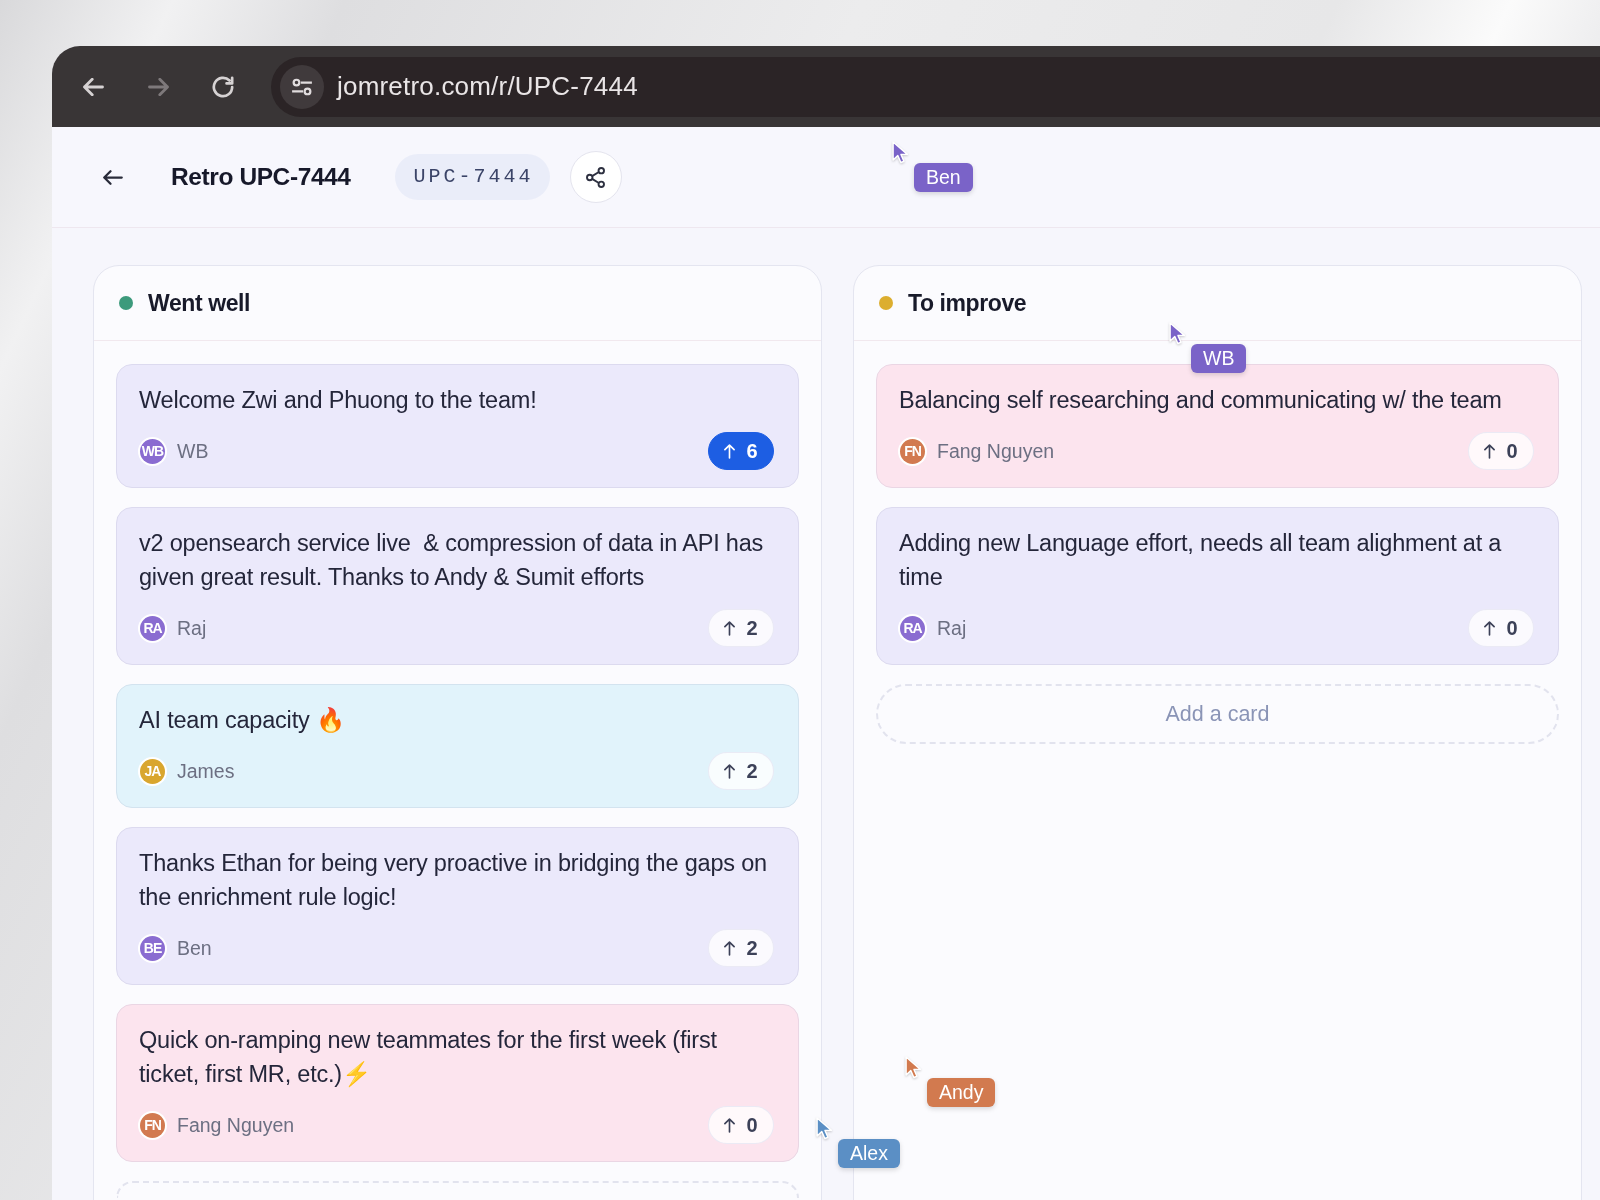 Image resolution: width=1600 pixels, height=1200 pixels. I want to click on author-name: James, so click(206, 771).